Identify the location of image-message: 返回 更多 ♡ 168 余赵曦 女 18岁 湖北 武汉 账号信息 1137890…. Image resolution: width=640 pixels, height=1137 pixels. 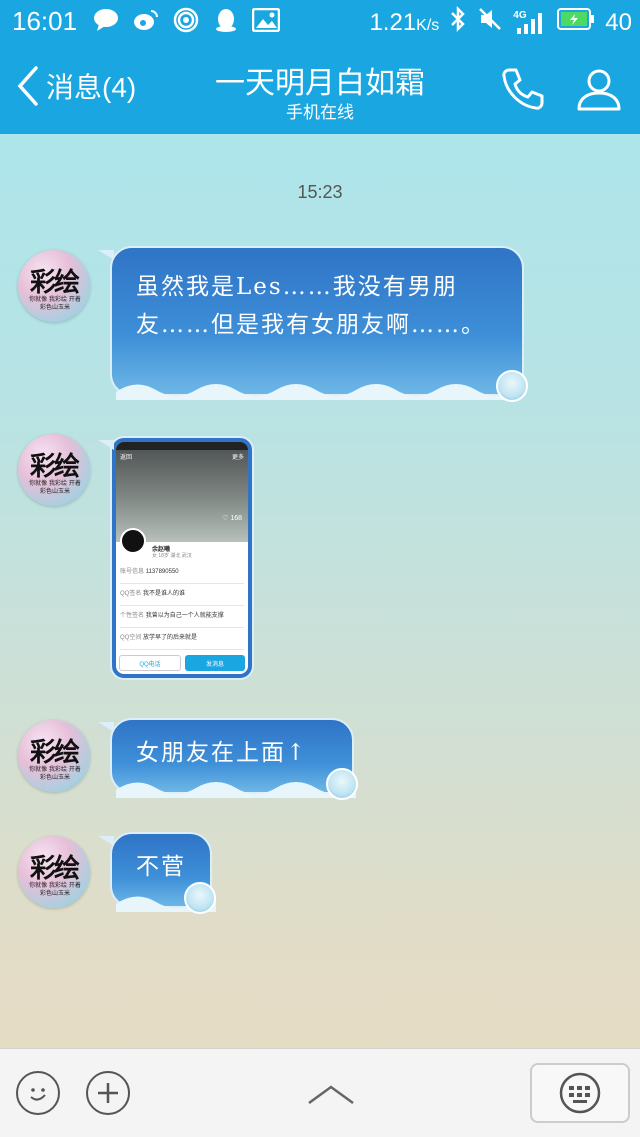
(176, 558).